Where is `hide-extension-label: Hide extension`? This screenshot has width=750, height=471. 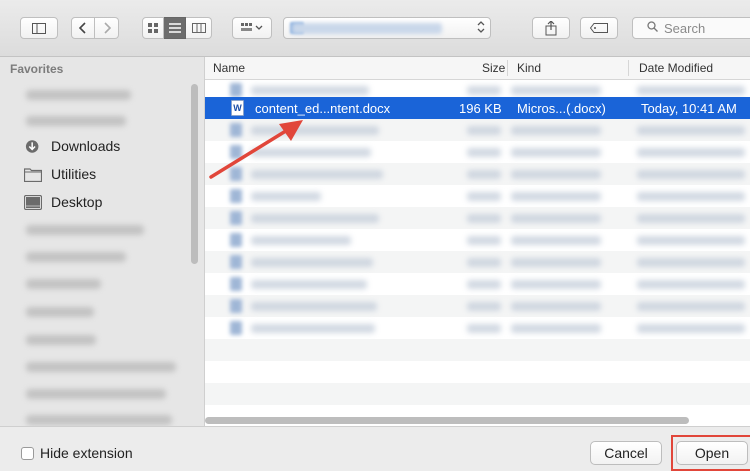
hide-extension-label: Hide extension is located at coordinates (86, 453).